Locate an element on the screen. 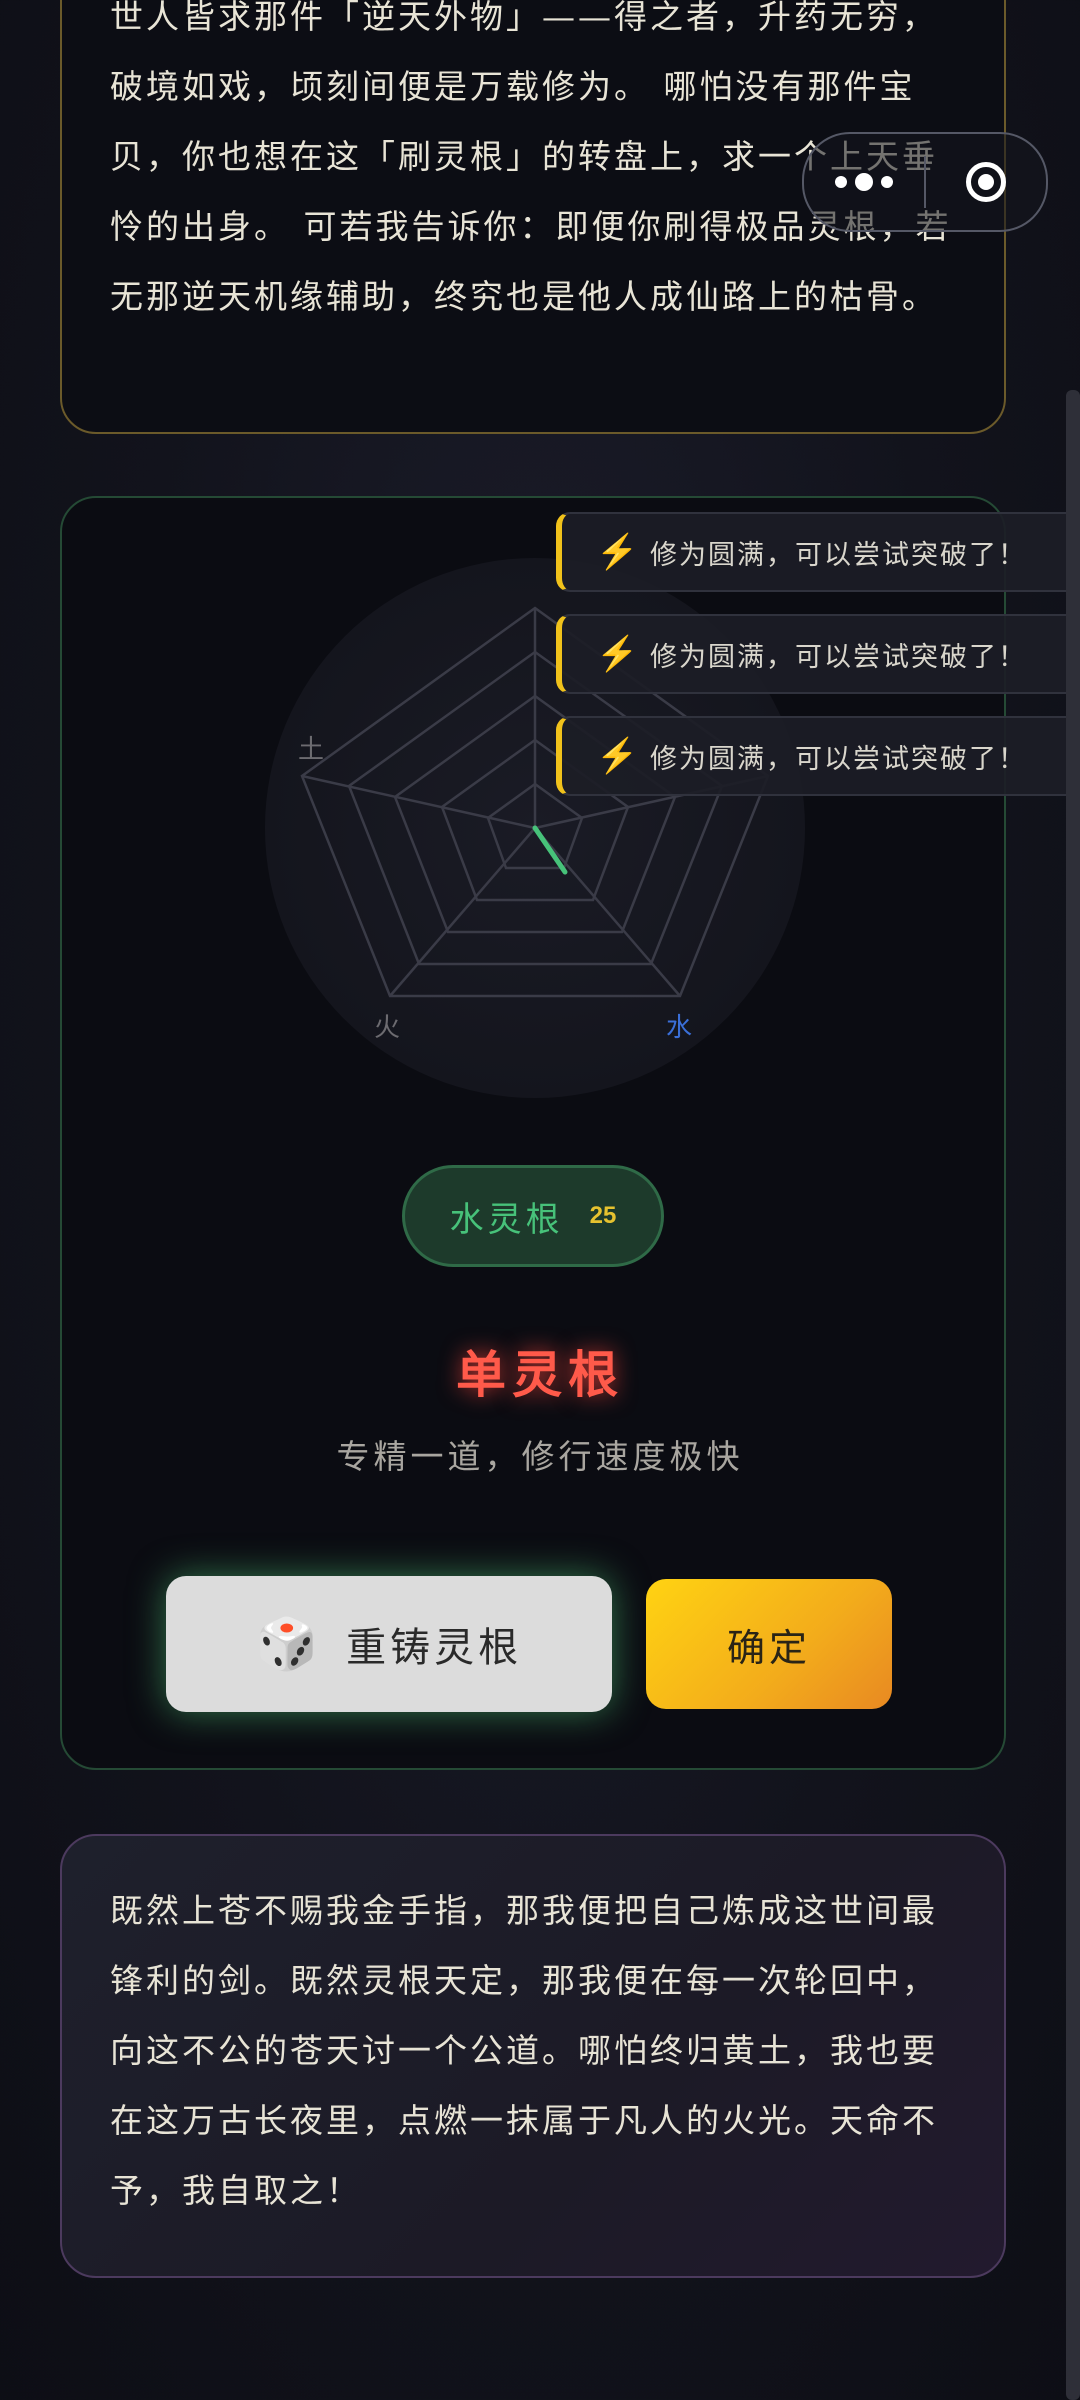 The height and width of the screenshot is (2400, 1080). spirit-root-value: 25 is located at coordinates (603, 1215).